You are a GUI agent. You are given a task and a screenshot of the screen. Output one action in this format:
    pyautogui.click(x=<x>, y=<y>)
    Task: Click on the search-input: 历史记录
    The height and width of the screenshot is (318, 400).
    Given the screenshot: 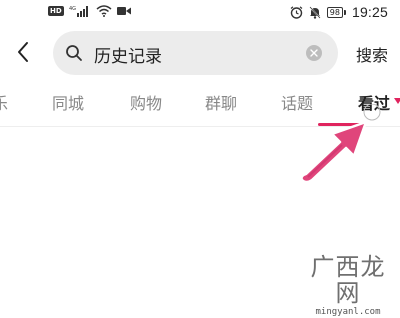 What is the action you would take?
    pyautogui.click(x=195, y=53)
    